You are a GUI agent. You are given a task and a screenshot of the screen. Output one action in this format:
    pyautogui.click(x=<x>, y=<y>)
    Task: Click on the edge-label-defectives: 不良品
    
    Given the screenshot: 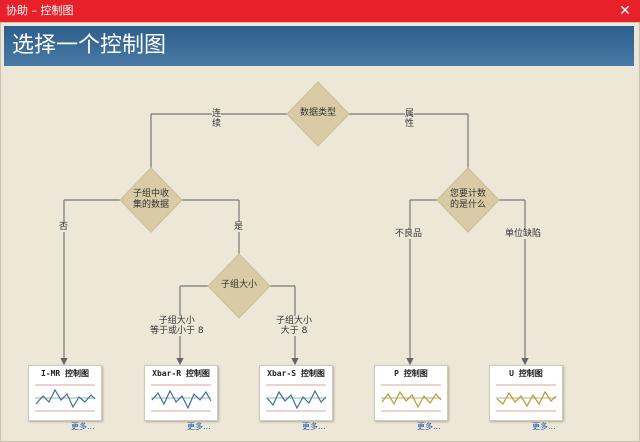 What is the action you would take?
    pyautogui.click(x=409, y=234)
    